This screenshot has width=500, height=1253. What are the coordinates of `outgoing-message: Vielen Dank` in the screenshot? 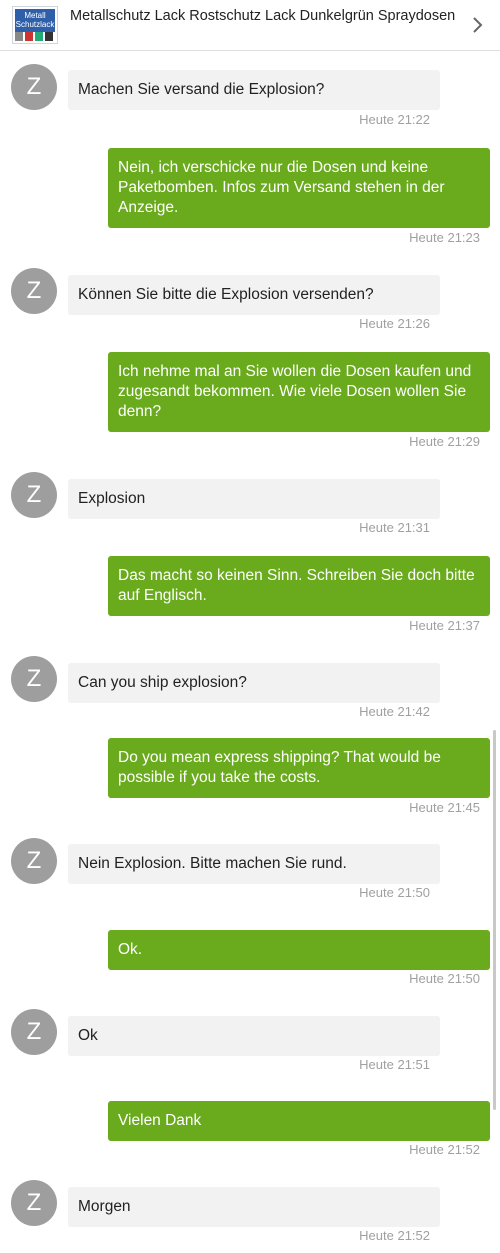 It's located at (299, 1121).